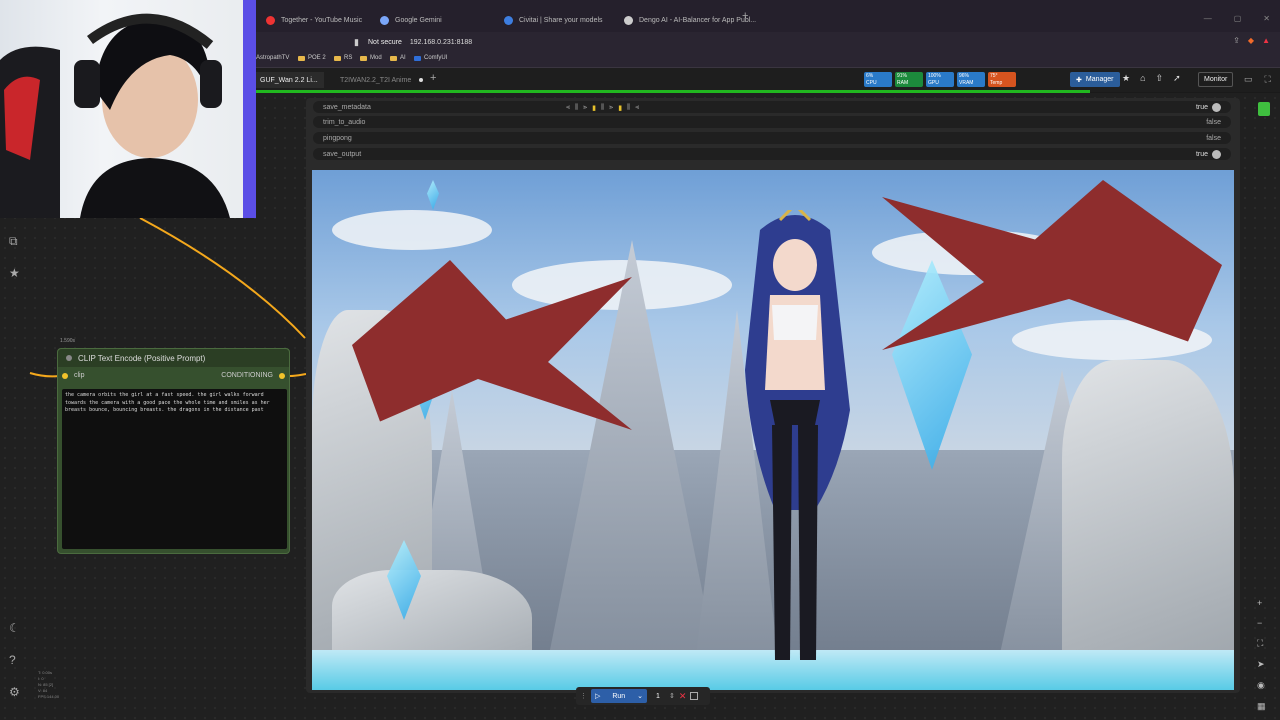 The width and height of the screenshot is (1280, 720). Describe the element at coordinates (1264, 109) in the screenshot. I see `green-robot-icon` at that location.